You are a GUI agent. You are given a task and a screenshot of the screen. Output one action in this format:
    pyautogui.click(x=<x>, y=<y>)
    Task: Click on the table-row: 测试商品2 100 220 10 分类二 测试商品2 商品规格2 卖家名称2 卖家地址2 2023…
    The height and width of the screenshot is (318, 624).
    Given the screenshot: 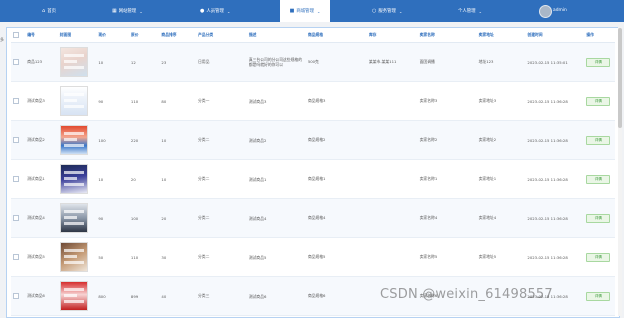 What is the action you would take?
    pyautogui.click(x=313, y=140)
    